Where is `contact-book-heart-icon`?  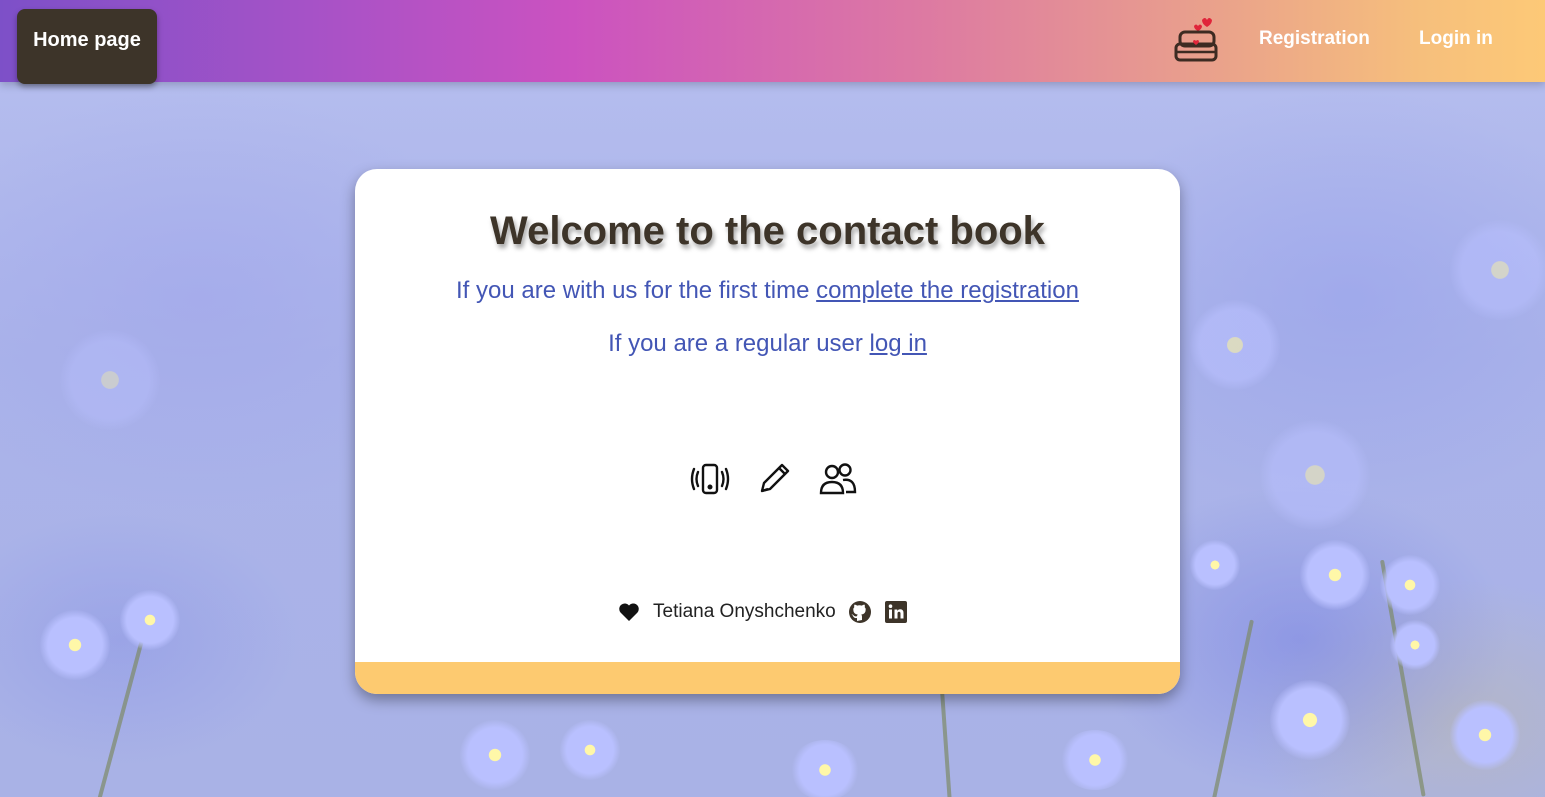 contact-book-heart-icon is located at coordinates (1196, 39).